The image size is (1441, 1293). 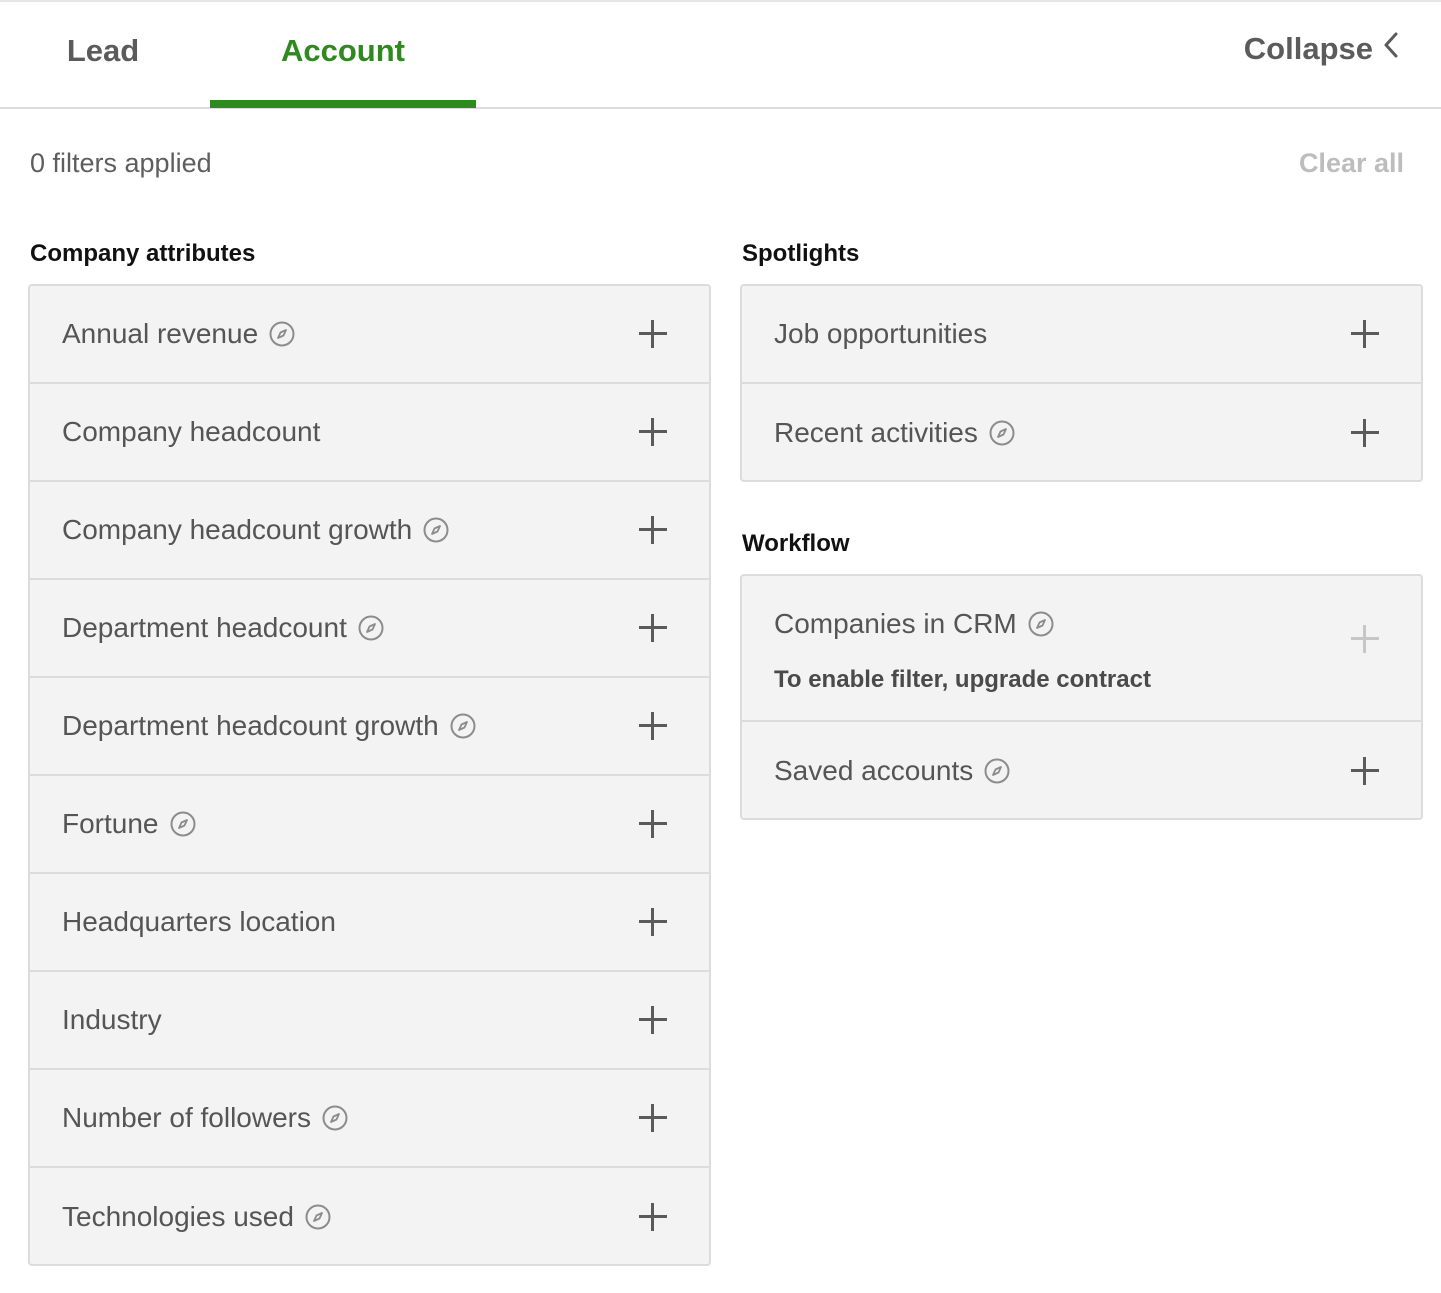 I want to click on filter-row-saved-accounts: Saved accounts, so click(x=1081, y=771).